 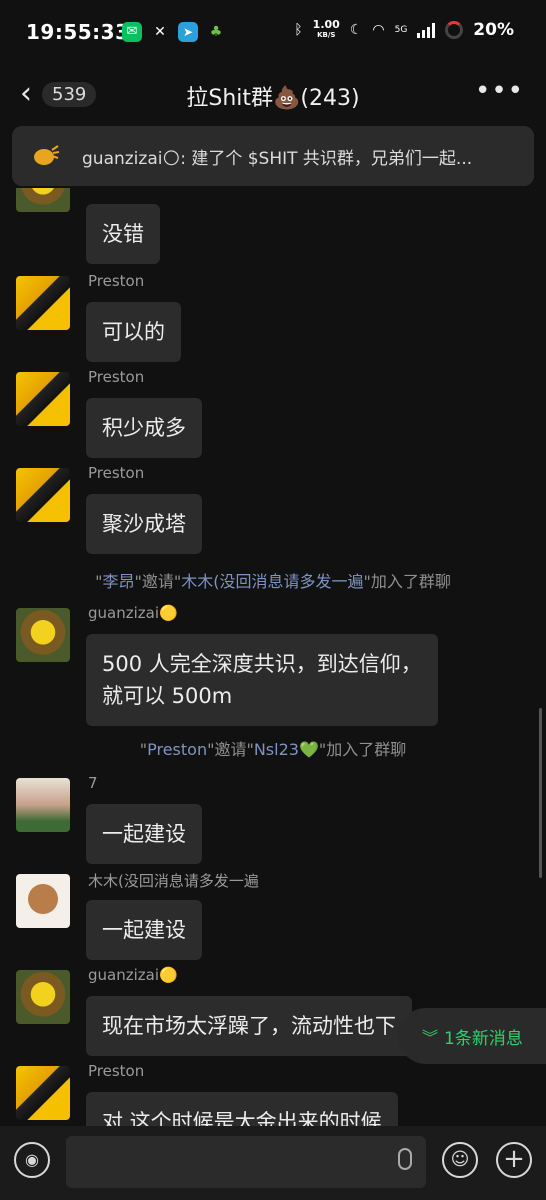 I want to click on message-bubble: 现在市场太浮躁了，流动性也下, so click(x=249, y=1026).